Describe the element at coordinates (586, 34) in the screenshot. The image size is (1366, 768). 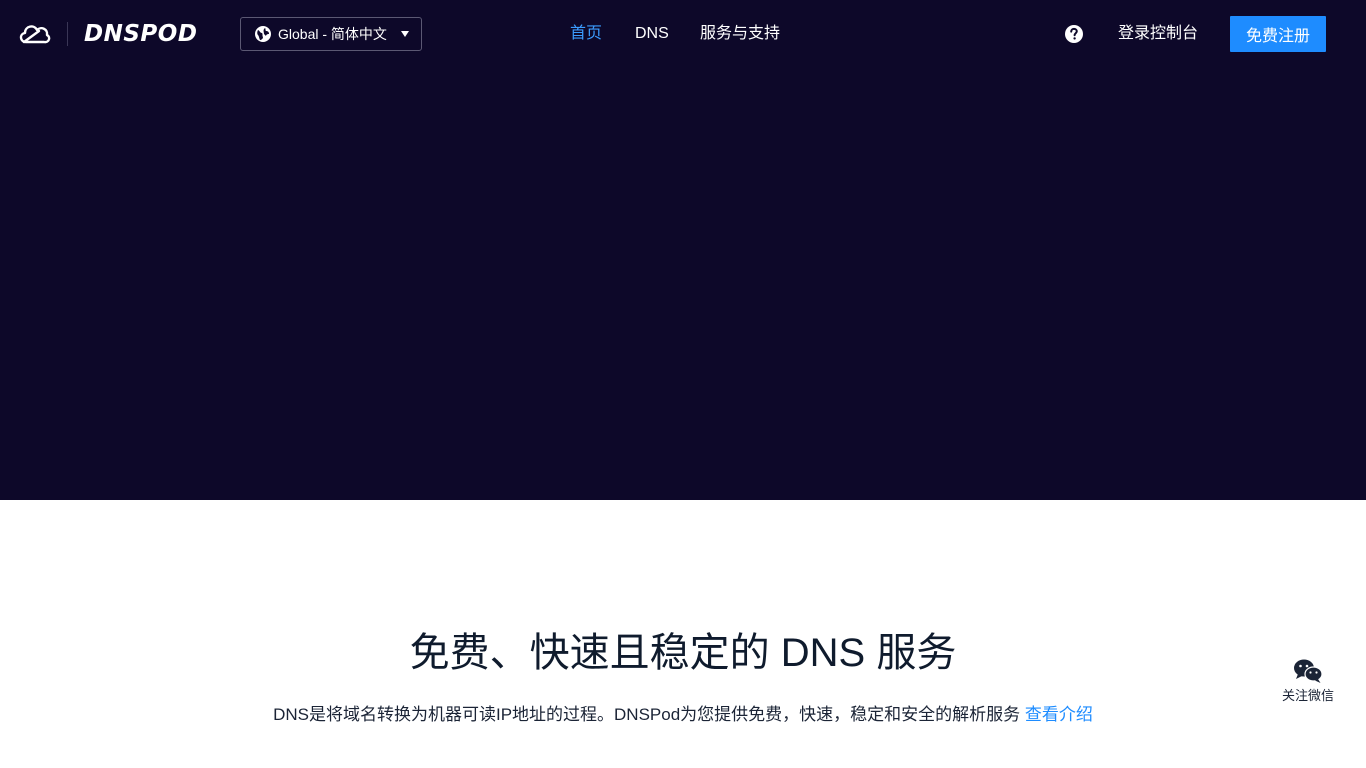
I see `nav-item-home: 首页` at that location.